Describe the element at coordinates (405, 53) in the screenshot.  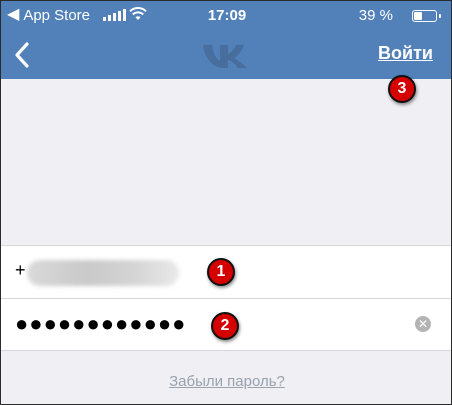
I see `login-button: Войти` at that location.